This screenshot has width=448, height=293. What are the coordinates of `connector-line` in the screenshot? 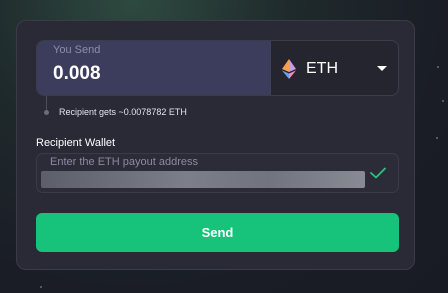 It's located at (46, 103).